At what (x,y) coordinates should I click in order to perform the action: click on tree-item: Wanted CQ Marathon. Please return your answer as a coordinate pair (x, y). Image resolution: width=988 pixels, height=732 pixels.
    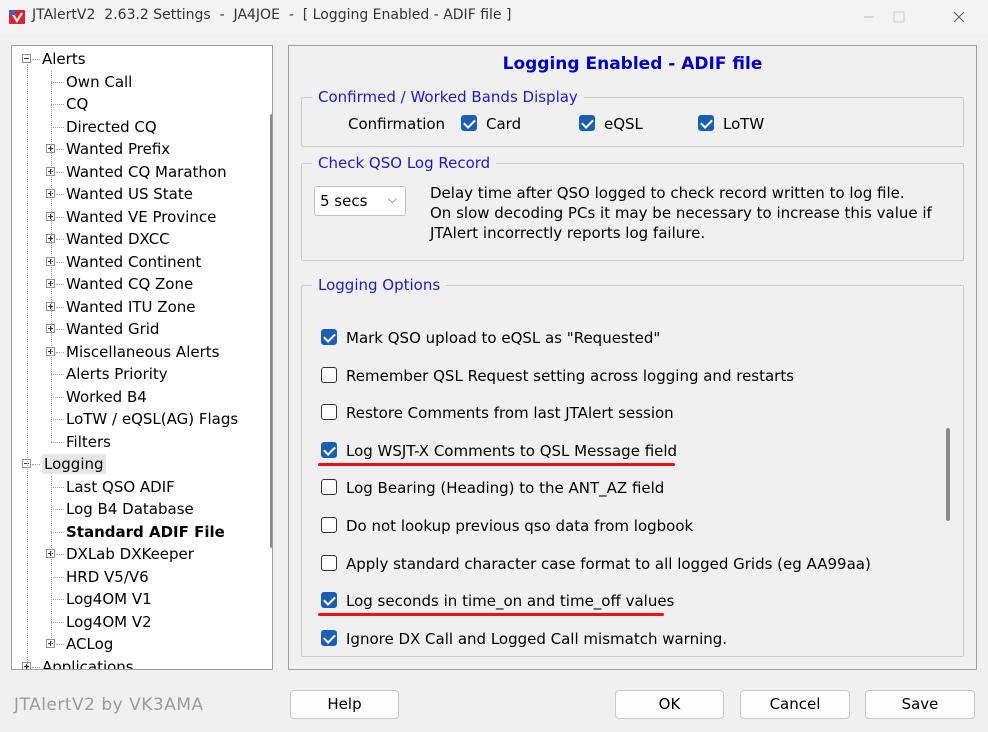
    Looking at the image, I should click on (146, 172).